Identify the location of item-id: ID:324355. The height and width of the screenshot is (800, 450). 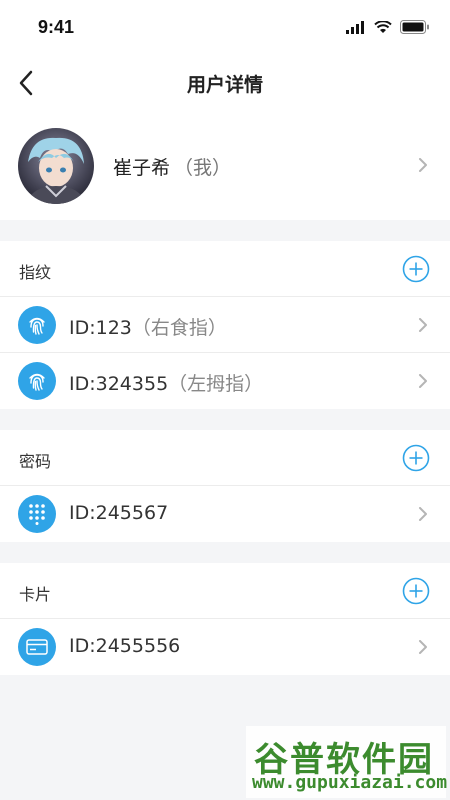
(119, 384).